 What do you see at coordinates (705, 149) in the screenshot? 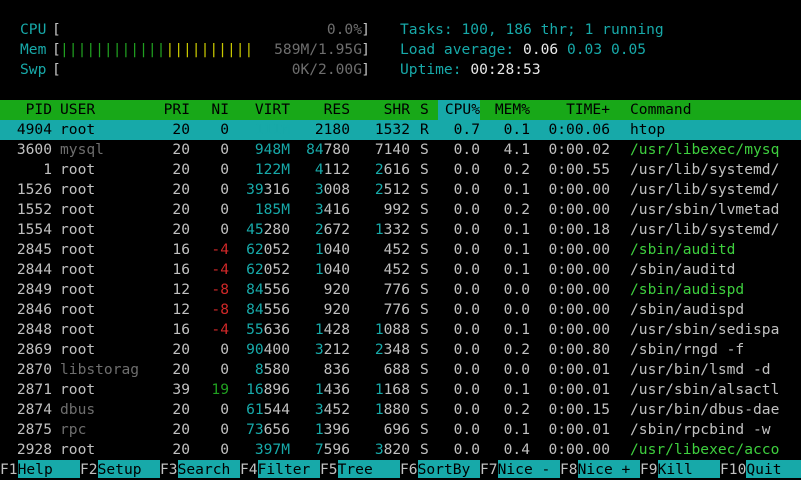
I see `command-cell: /usr/libexec/mysq` at bounding box center [705, 149].